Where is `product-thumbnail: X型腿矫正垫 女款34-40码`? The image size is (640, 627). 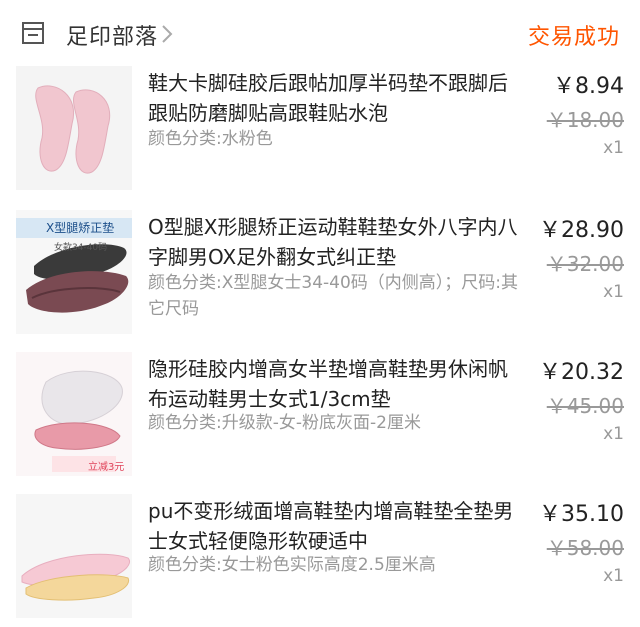
product-thumbnail: X型腿矫正垫 女款34-40码 is located at coordinates (74, 272).